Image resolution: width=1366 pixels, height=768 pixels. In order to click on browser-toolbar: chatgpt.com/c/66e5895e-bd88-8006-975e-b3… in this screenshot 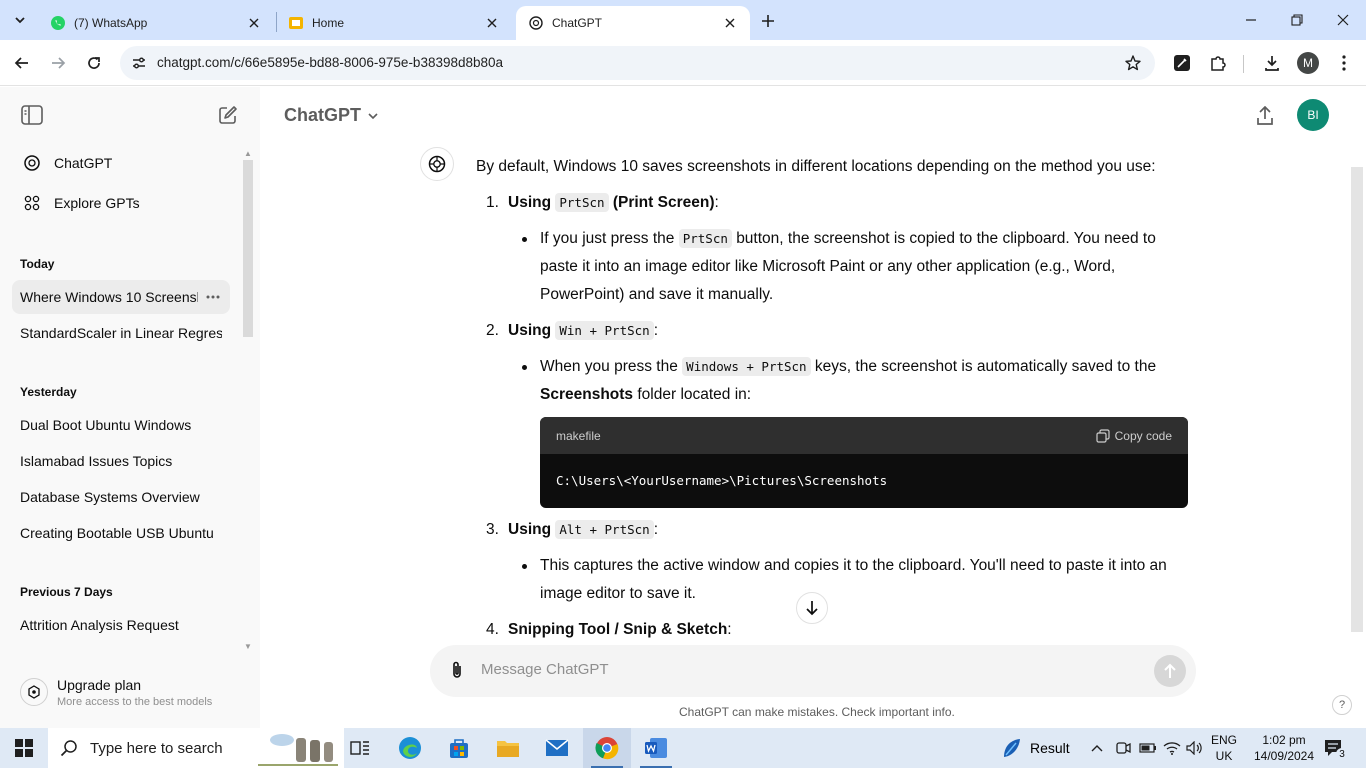, I will do `click(683, 63)`.